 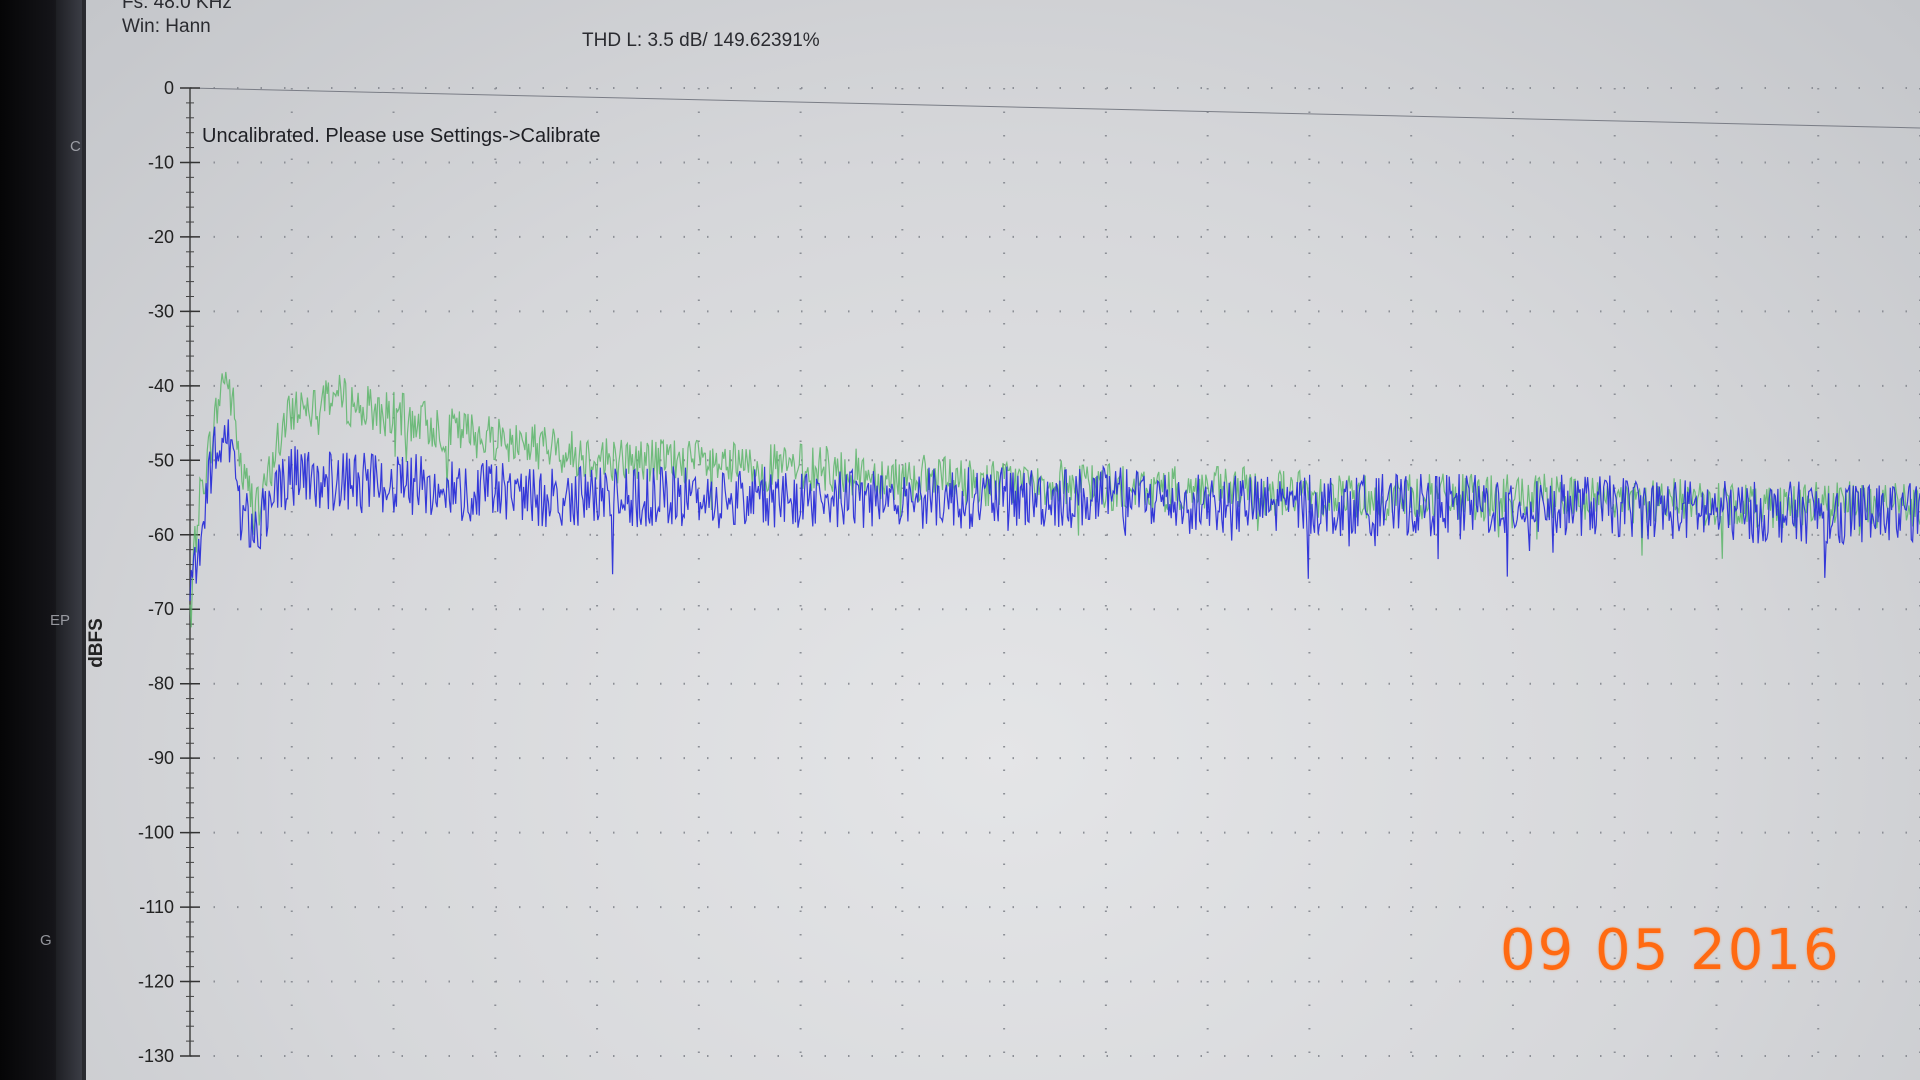 What do you see at coordinates (161, 311) in the screenshot?
I see `y-tick-label: -30` at bounding box center [161, 311].